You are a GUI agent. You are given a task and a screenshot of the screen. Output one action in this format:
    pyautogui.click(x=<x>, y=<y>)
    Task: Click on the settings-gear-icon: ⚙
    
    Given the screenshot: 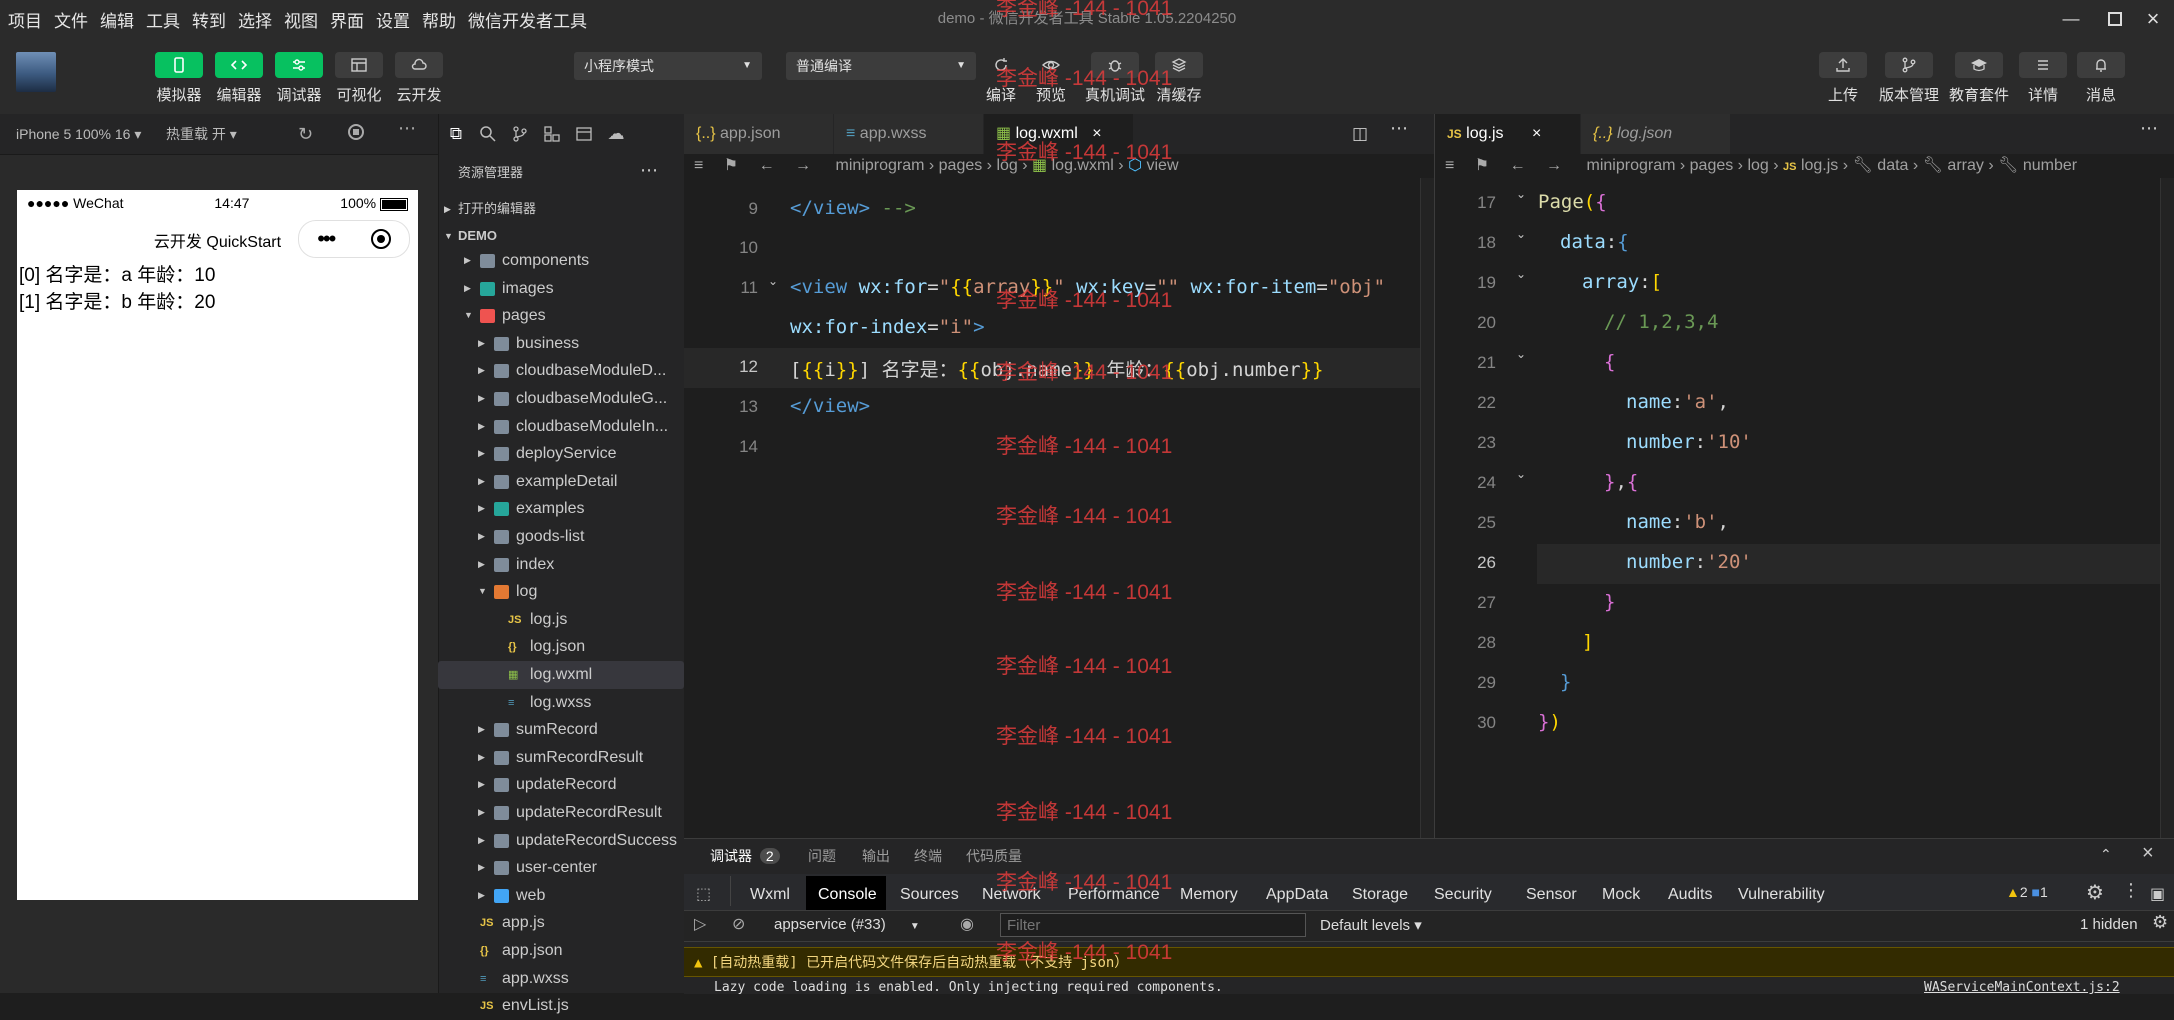 What is the action you would take?
    pyautogui.click(x=2095, y=892)
    